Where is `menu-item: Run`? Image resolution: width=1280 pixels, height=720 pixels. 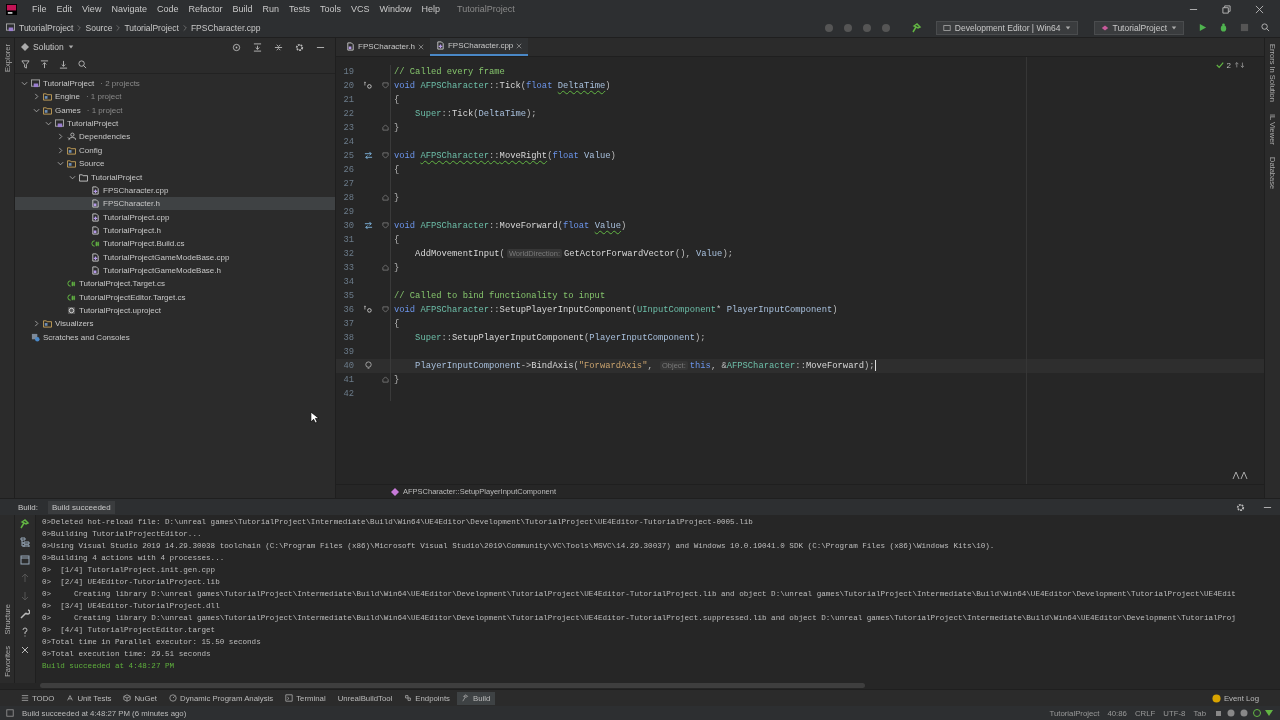
menu-item: Run is located at coordinates (270, 9).